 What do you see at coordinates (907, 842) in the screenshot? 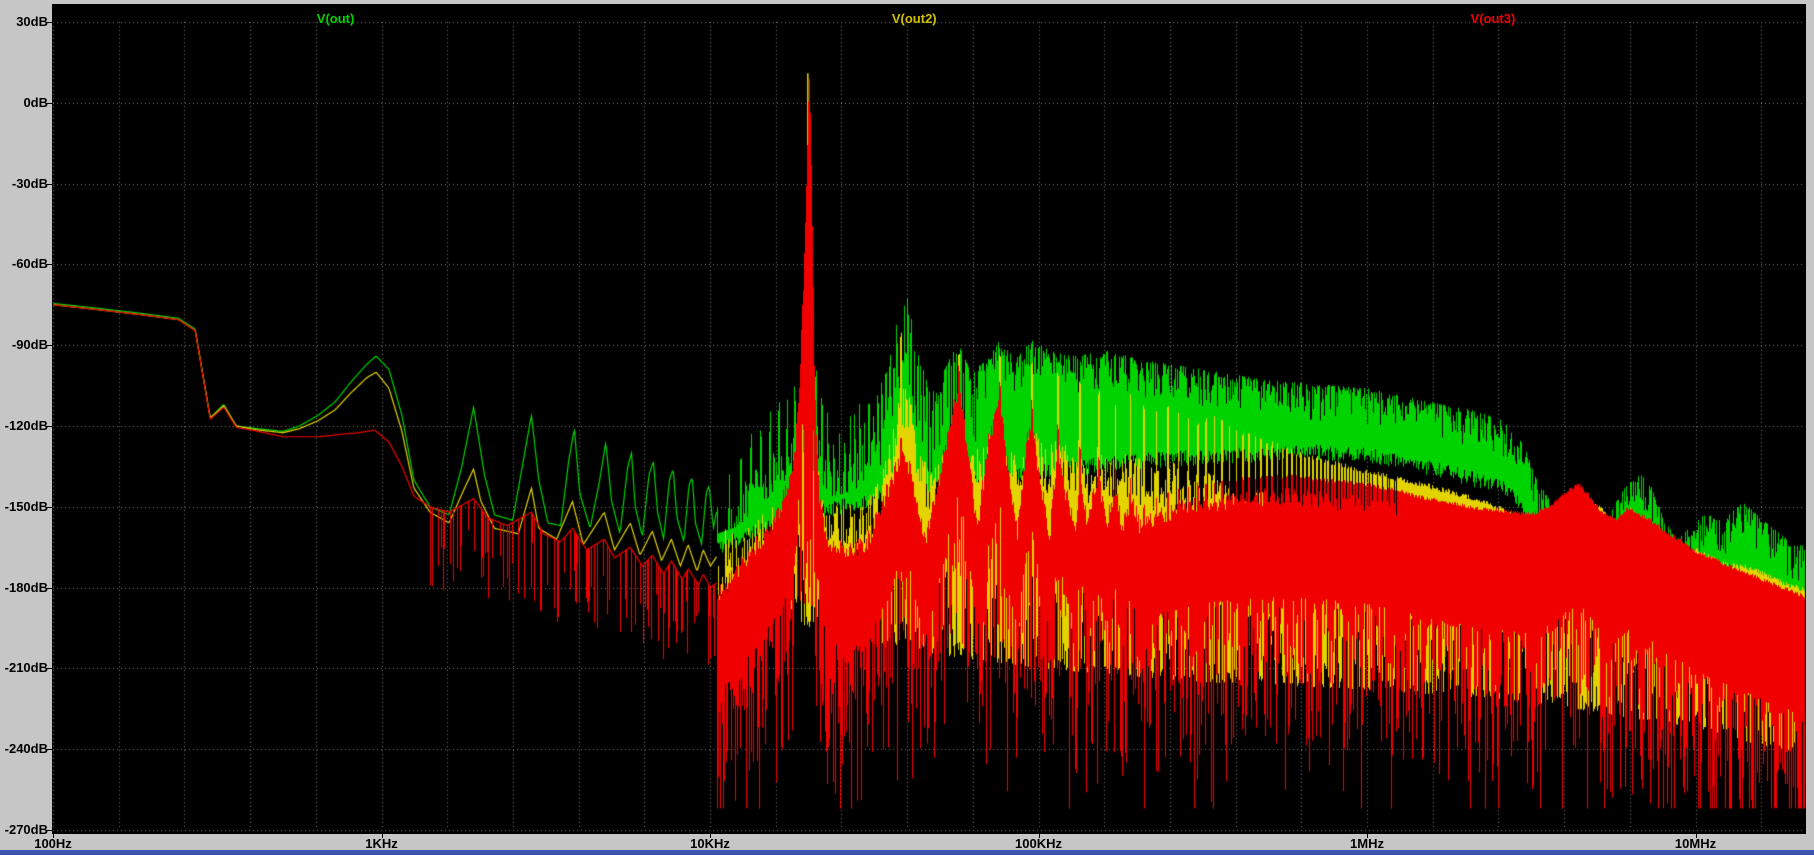
I see `x-axis: 100Hz 1KHz 10KHz 100KHz 1MHz 10MHz` at bounding box center [907, 842].